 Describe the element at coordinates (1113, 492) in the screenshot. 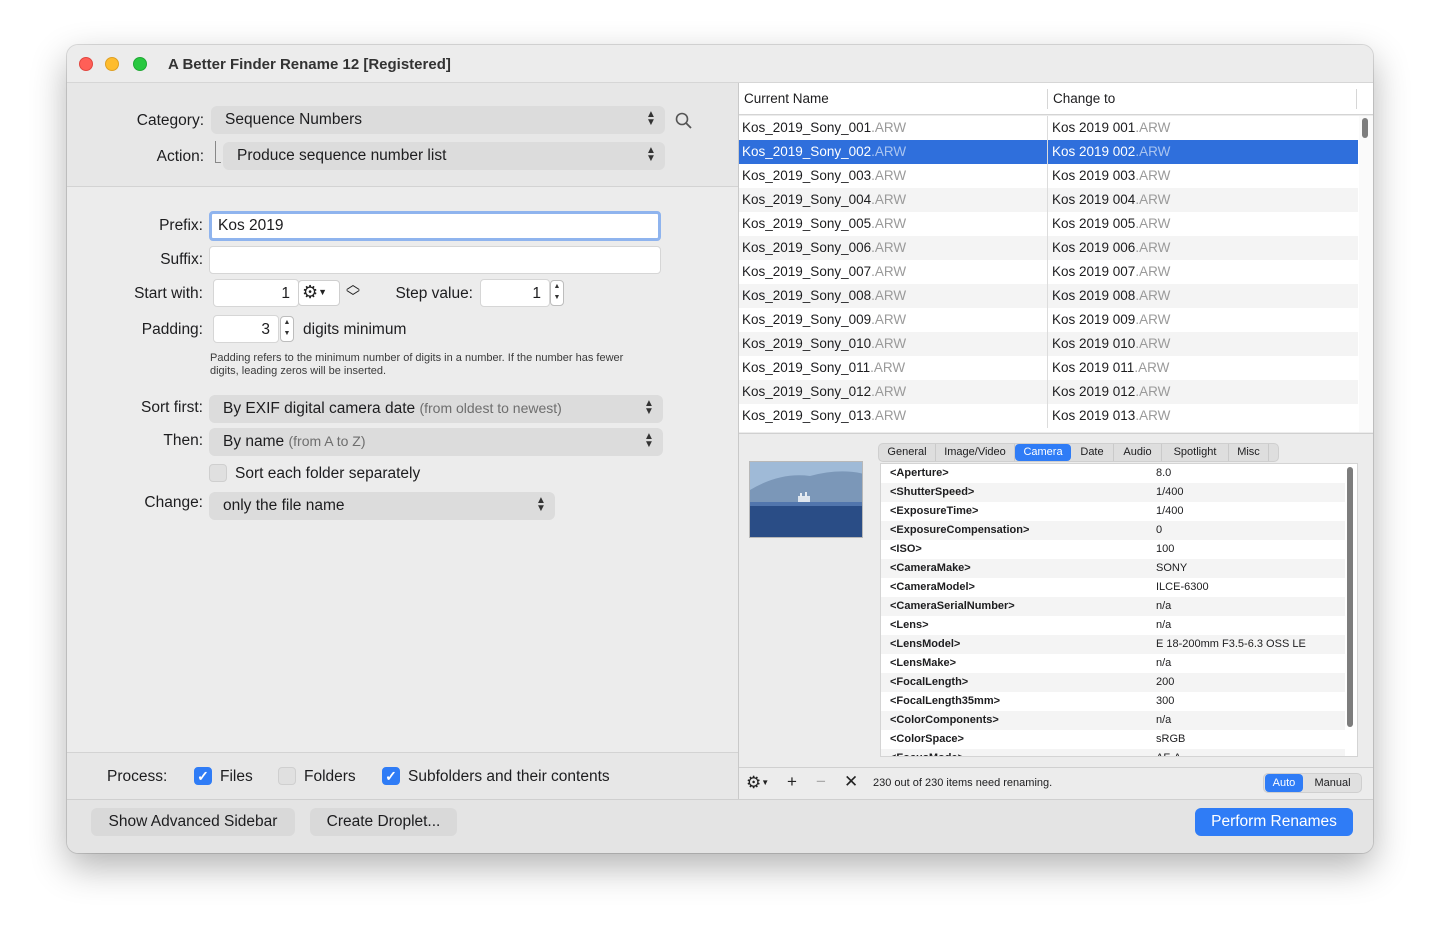

I see `metadata-row: <ShutterSpeed> 1/400` at that location.